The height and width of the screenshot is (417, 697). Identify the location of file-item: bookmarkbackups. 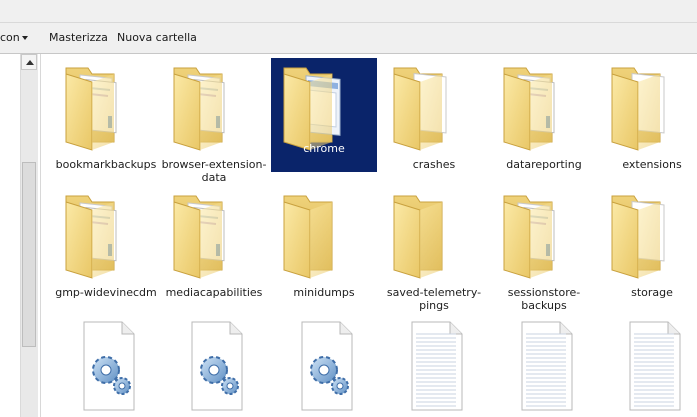
(106, 114).